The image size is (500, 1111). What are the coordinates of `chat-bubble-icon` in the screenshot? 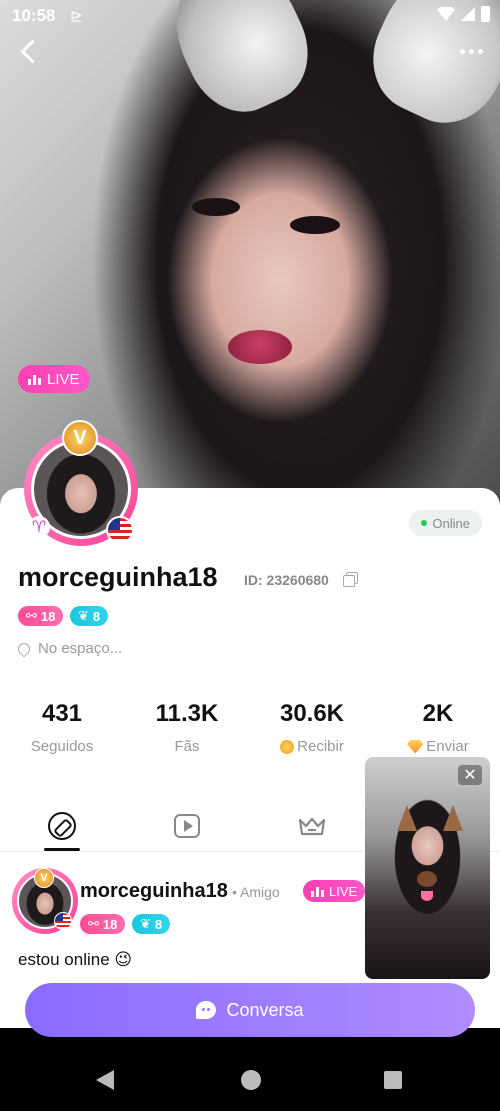 It's located at (206, 1010).